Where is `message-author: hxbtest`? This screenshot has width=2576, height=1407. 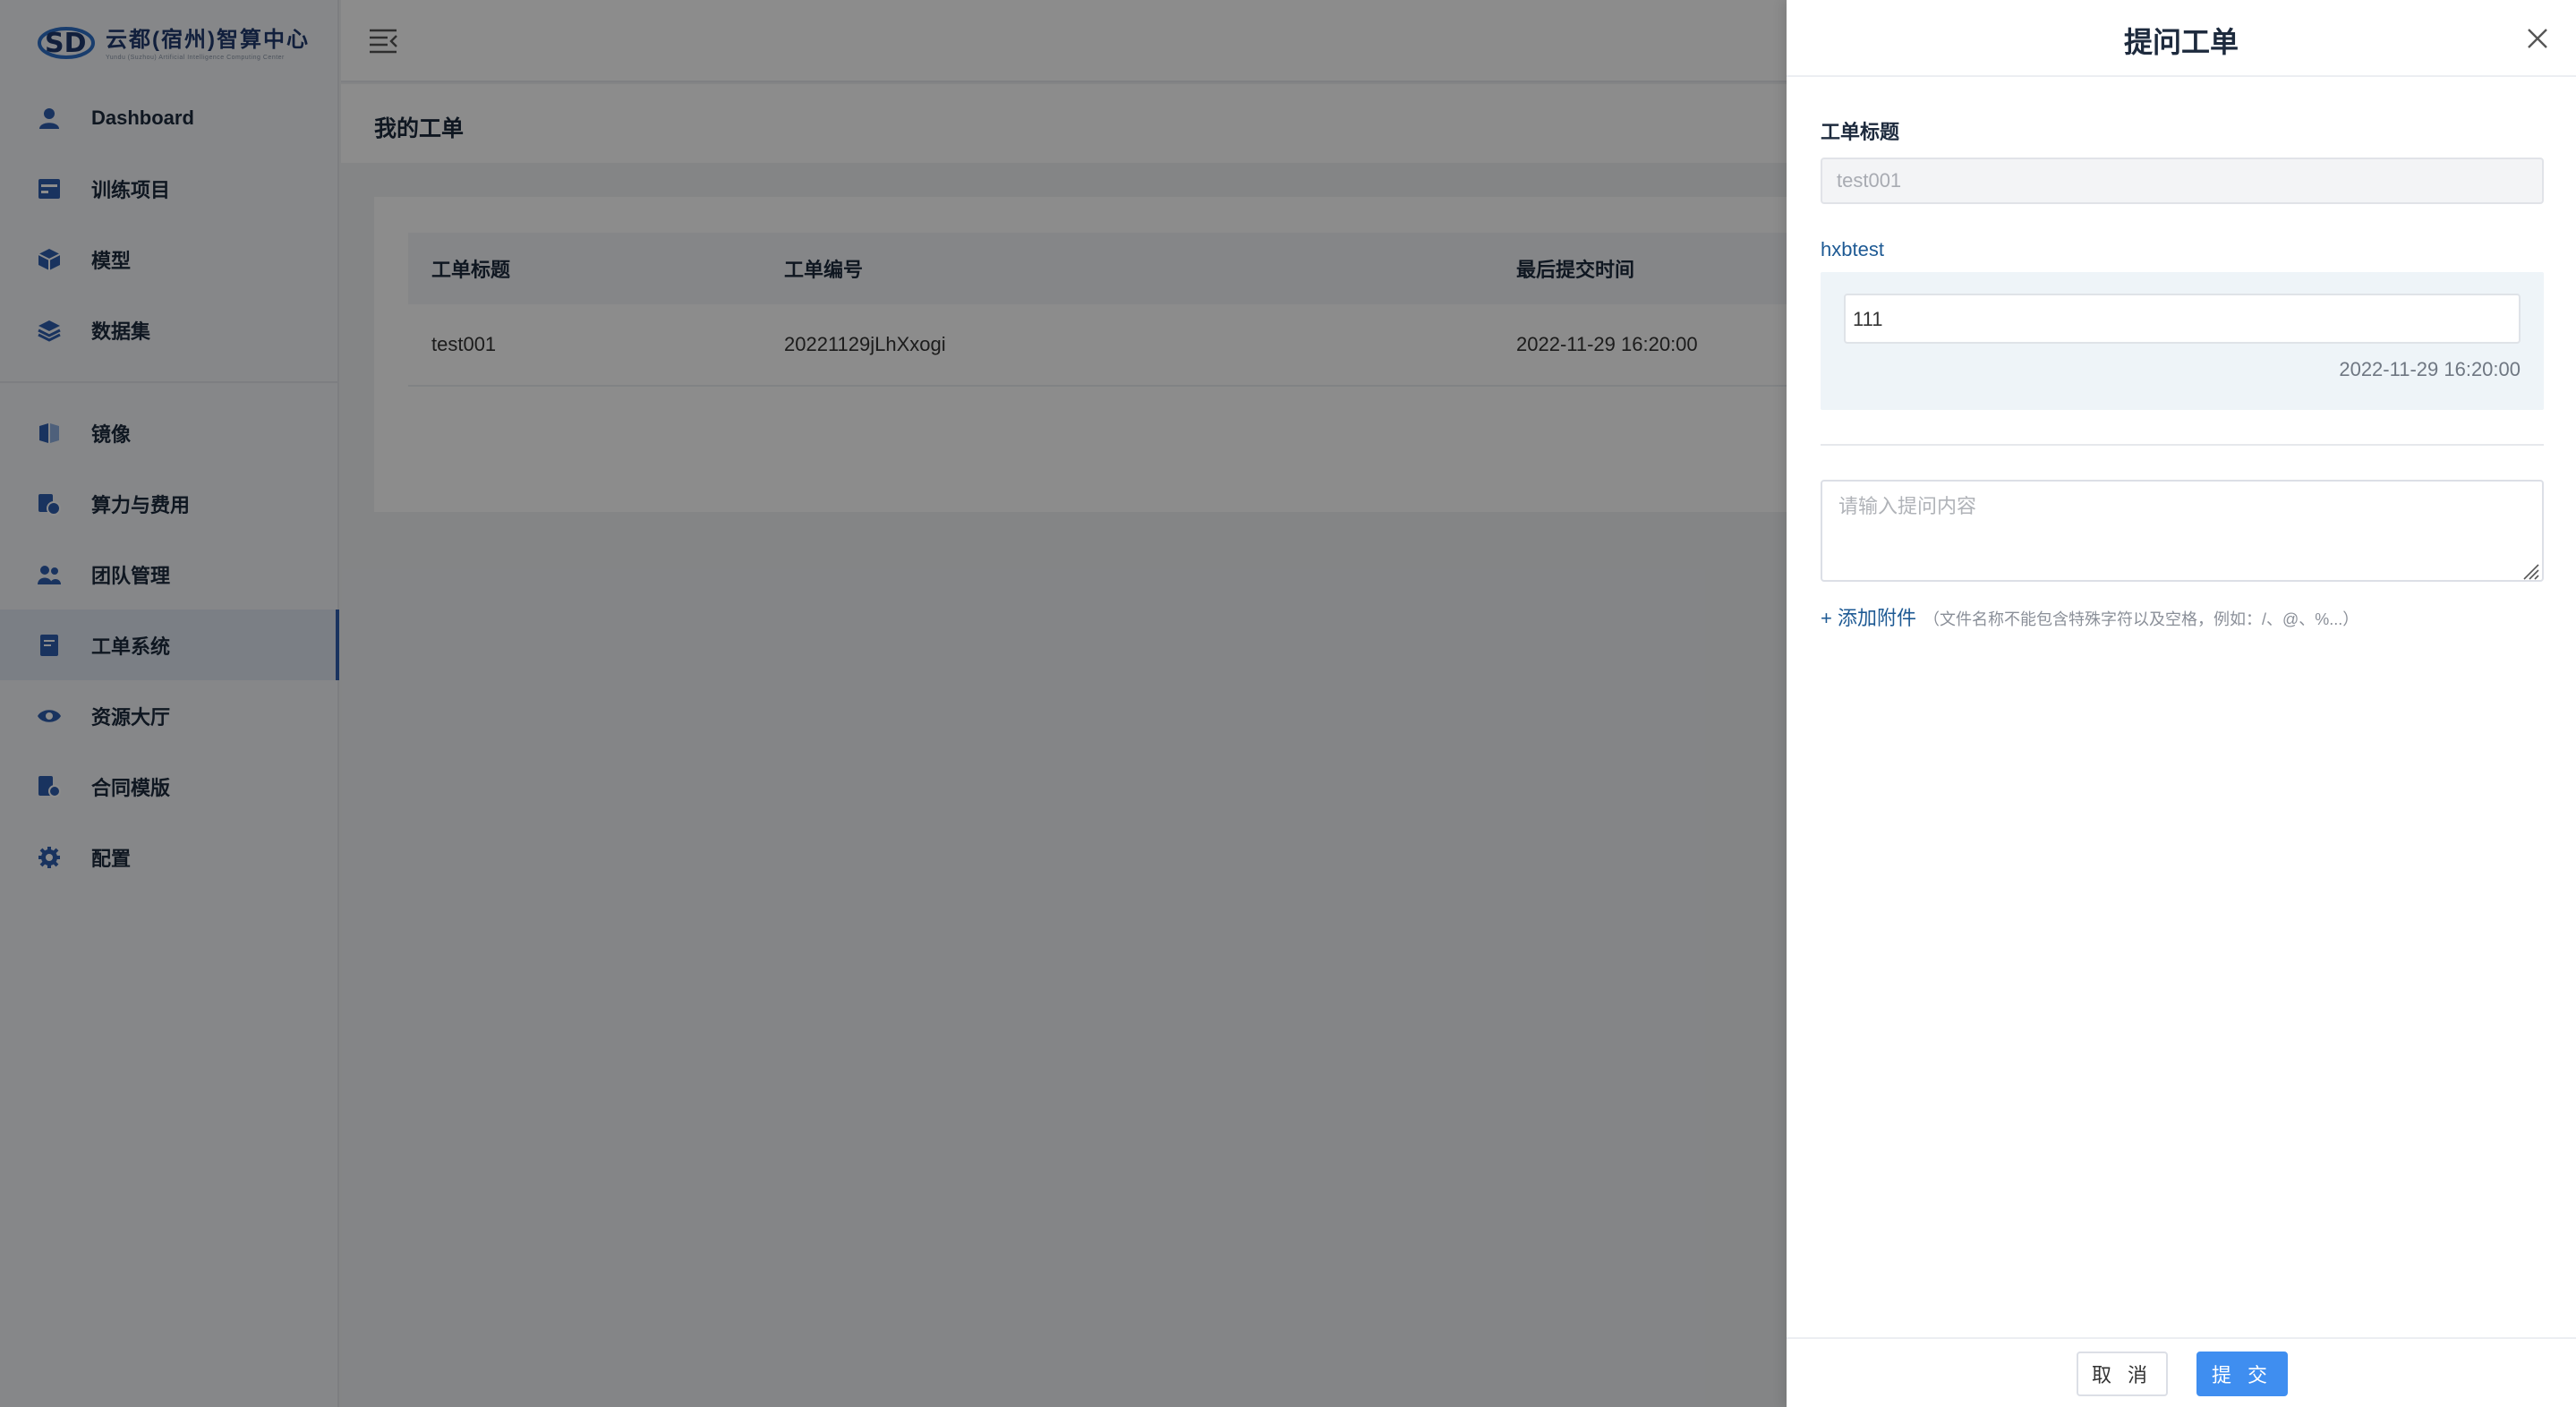
message-author: hxbtest is located at coordinates (1852, 249).